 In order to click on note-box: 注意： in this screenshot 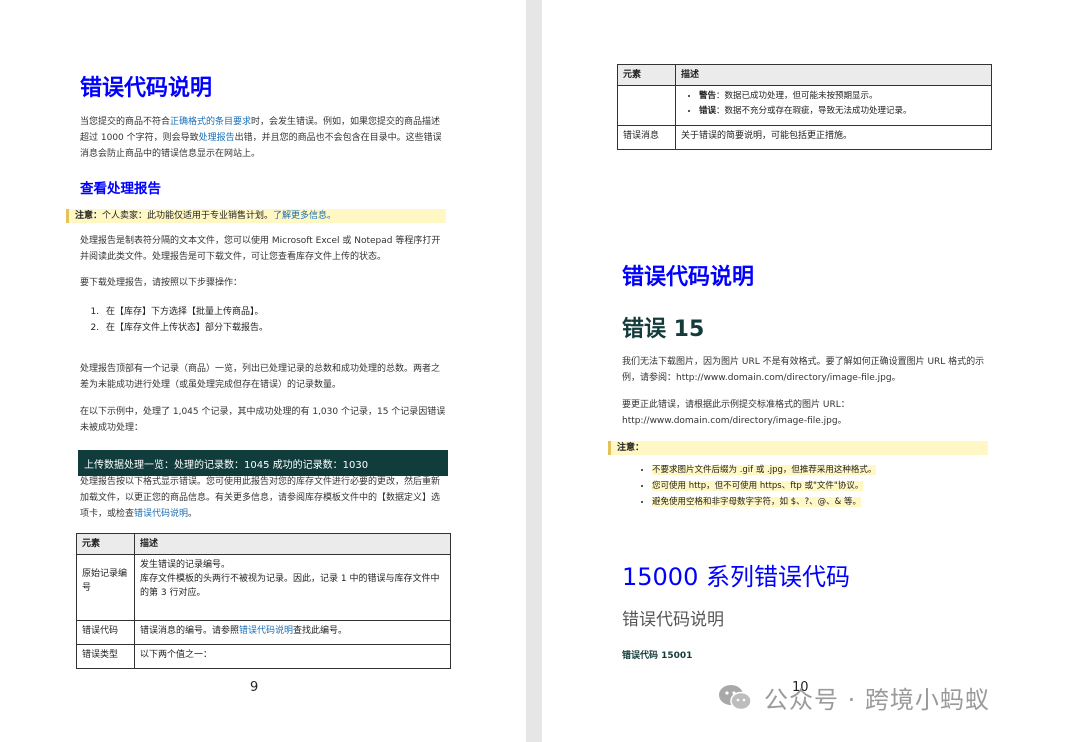, I will do `click(798, 448)`.